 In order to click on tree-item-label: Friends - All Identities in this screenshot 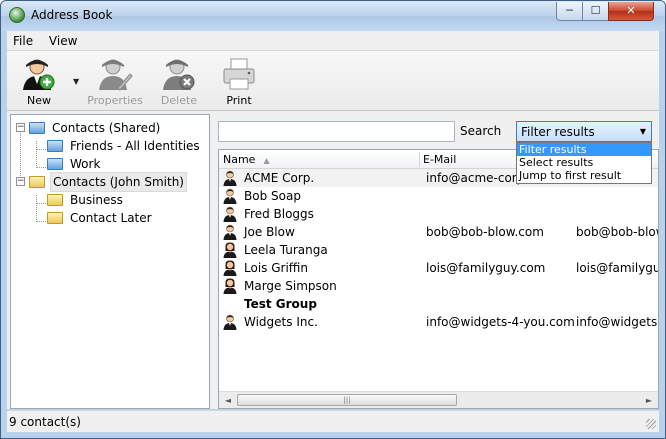, I will do `click(135, 145)`.